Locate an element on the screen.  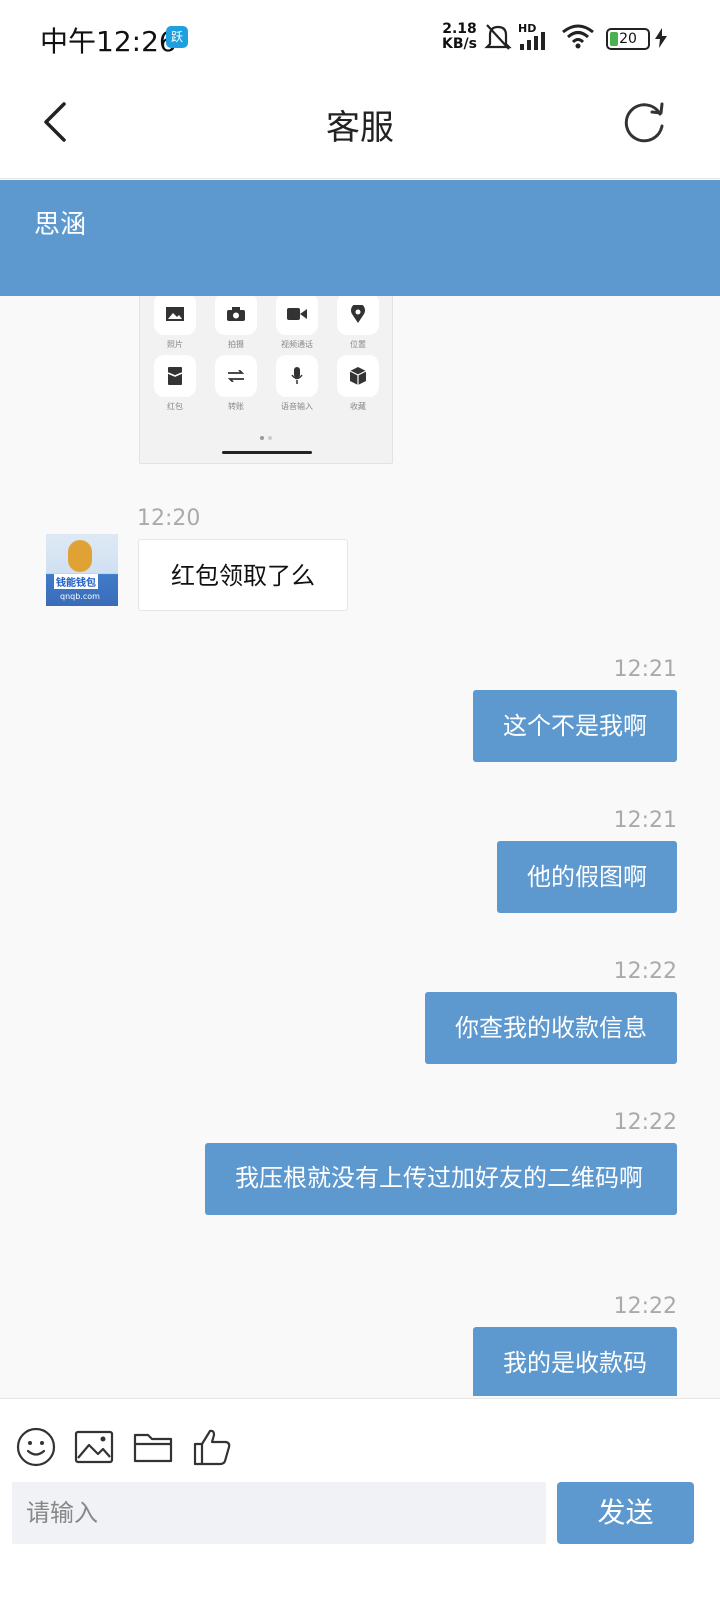
screenshot-item-red-packet: 红包 is located at coordinates (175, 383).